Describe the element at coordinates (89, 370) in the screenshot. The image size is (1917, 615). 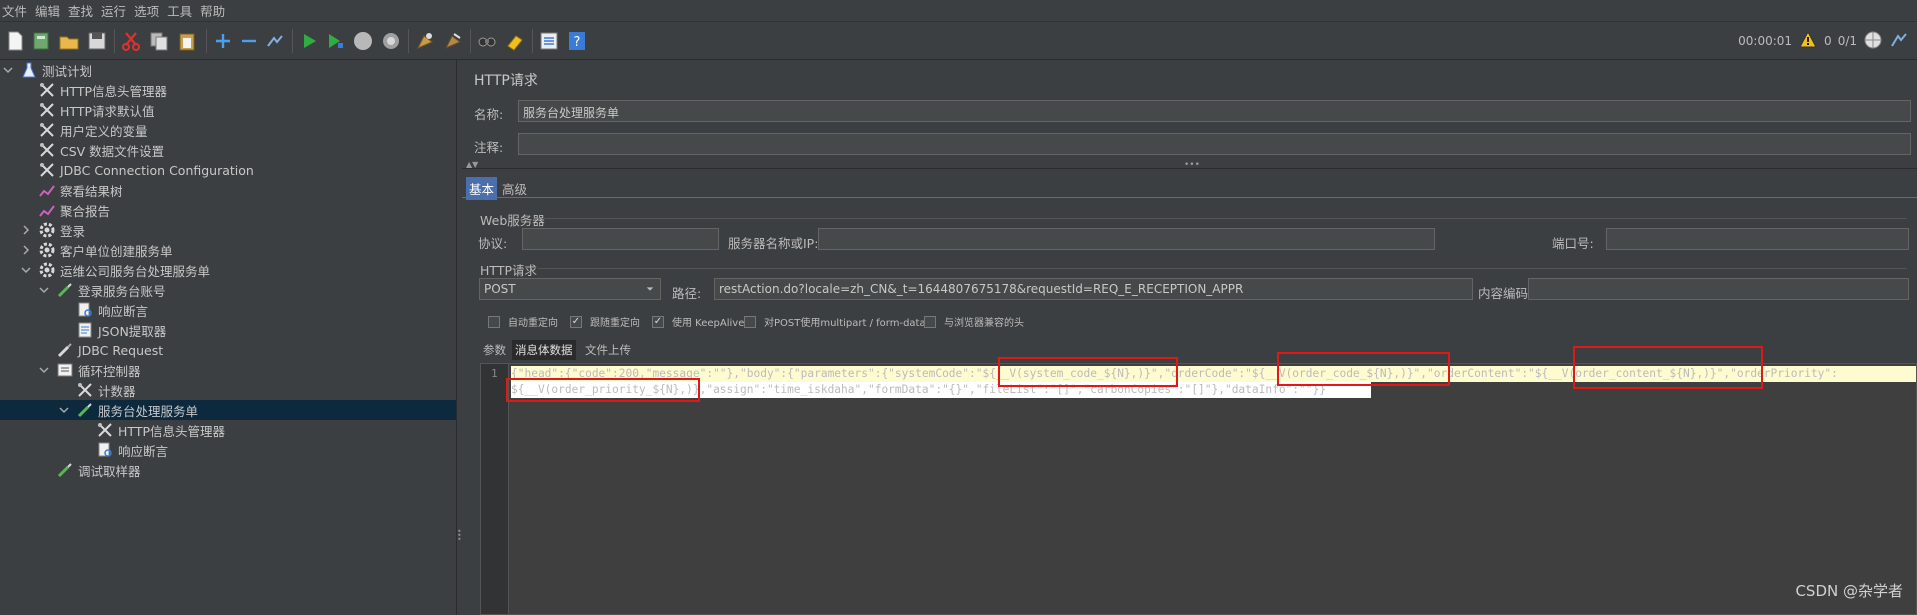
I see `tree-node-loop-controller: 循环控制器` at that location.